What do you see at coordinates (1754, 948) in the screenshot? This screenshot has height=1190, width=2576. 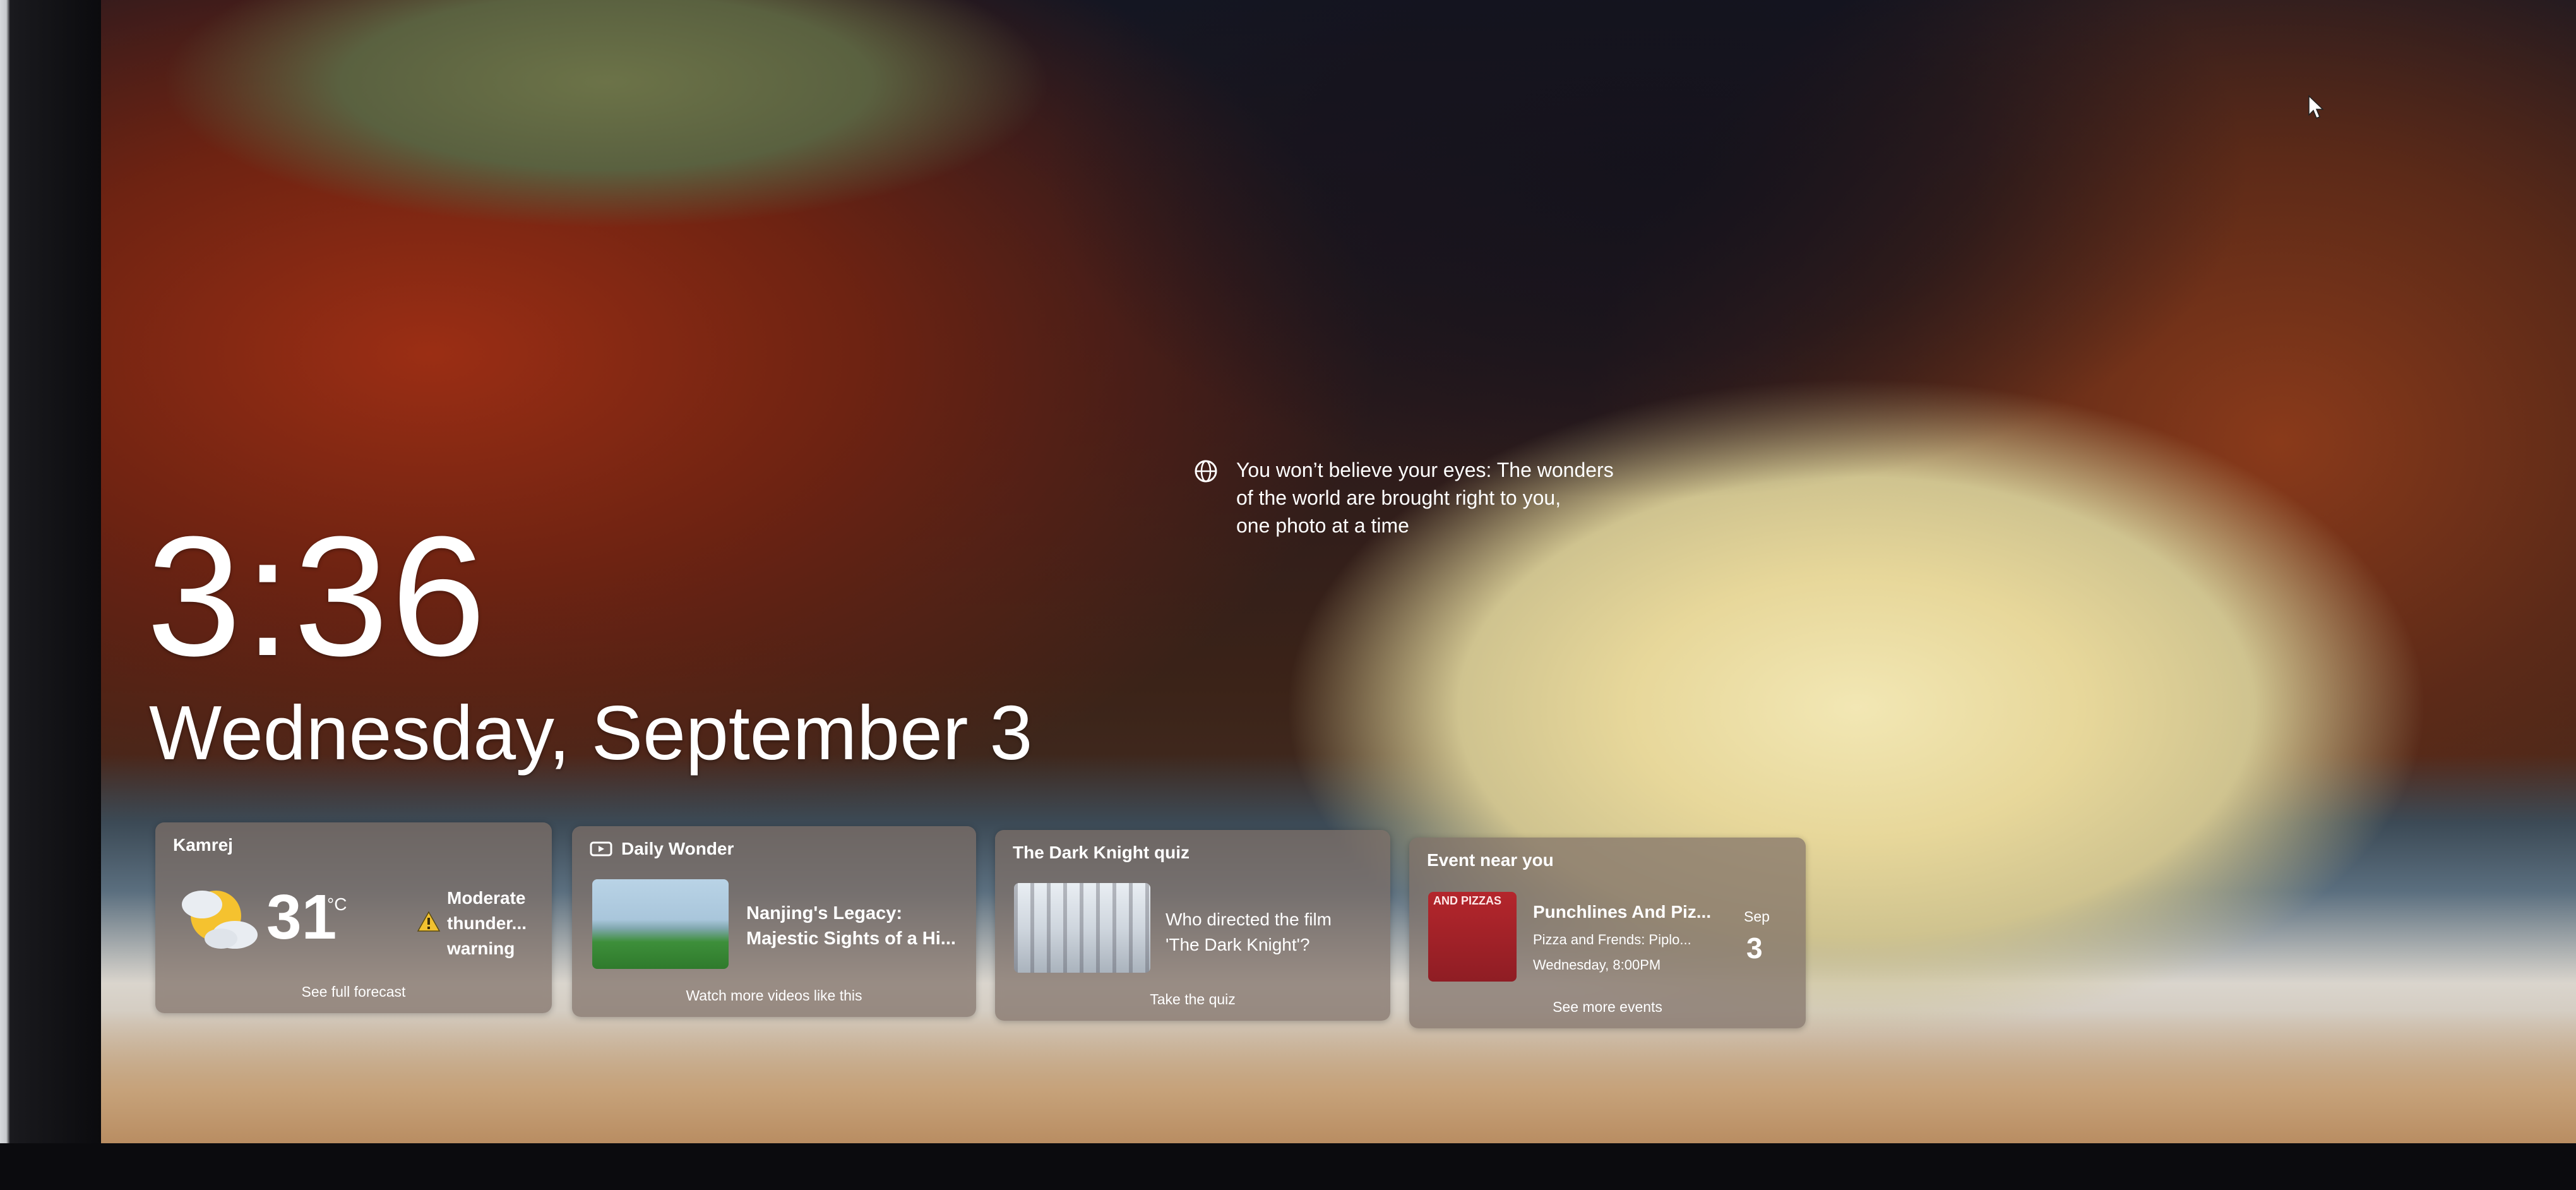 I see `event-day: 3` at bounding box center [1754, 948].